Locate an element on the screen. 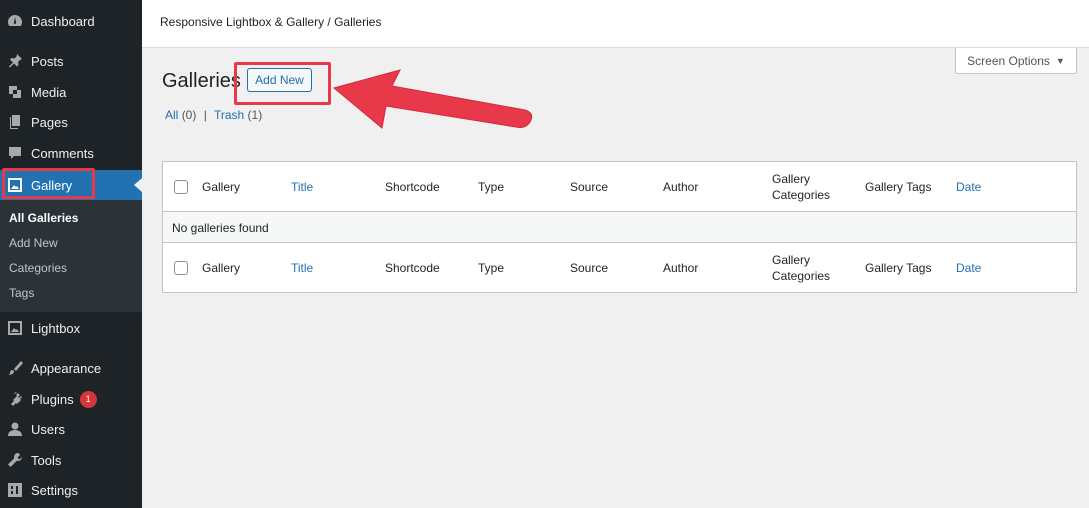 The image size is (1089, 508). lightbox-icon is located at coordinates (15, 328).